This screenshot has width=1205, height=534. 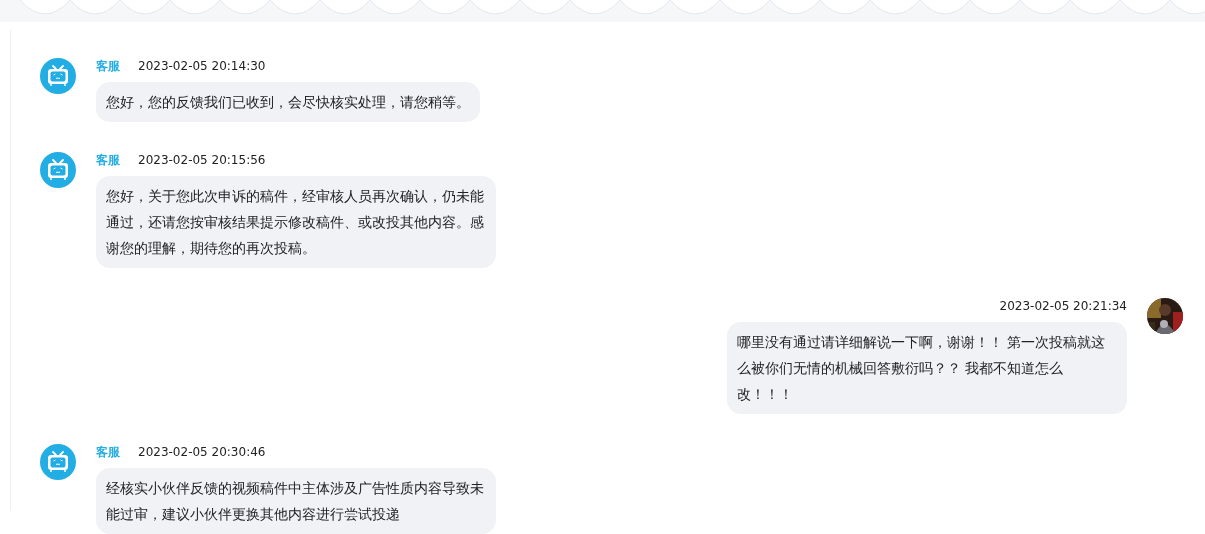 What do you see at coordinates (296, 222) in the screenshot?
I see `message-bubble: 您好，关于您此次申诉的稿件，经审核人员再次确认，仍未能通过，还请您按审核结果提示修改稿件、或改投其他内容。感谢您的理解，期待您的再次投稿。` at bounding box center [296, 222].